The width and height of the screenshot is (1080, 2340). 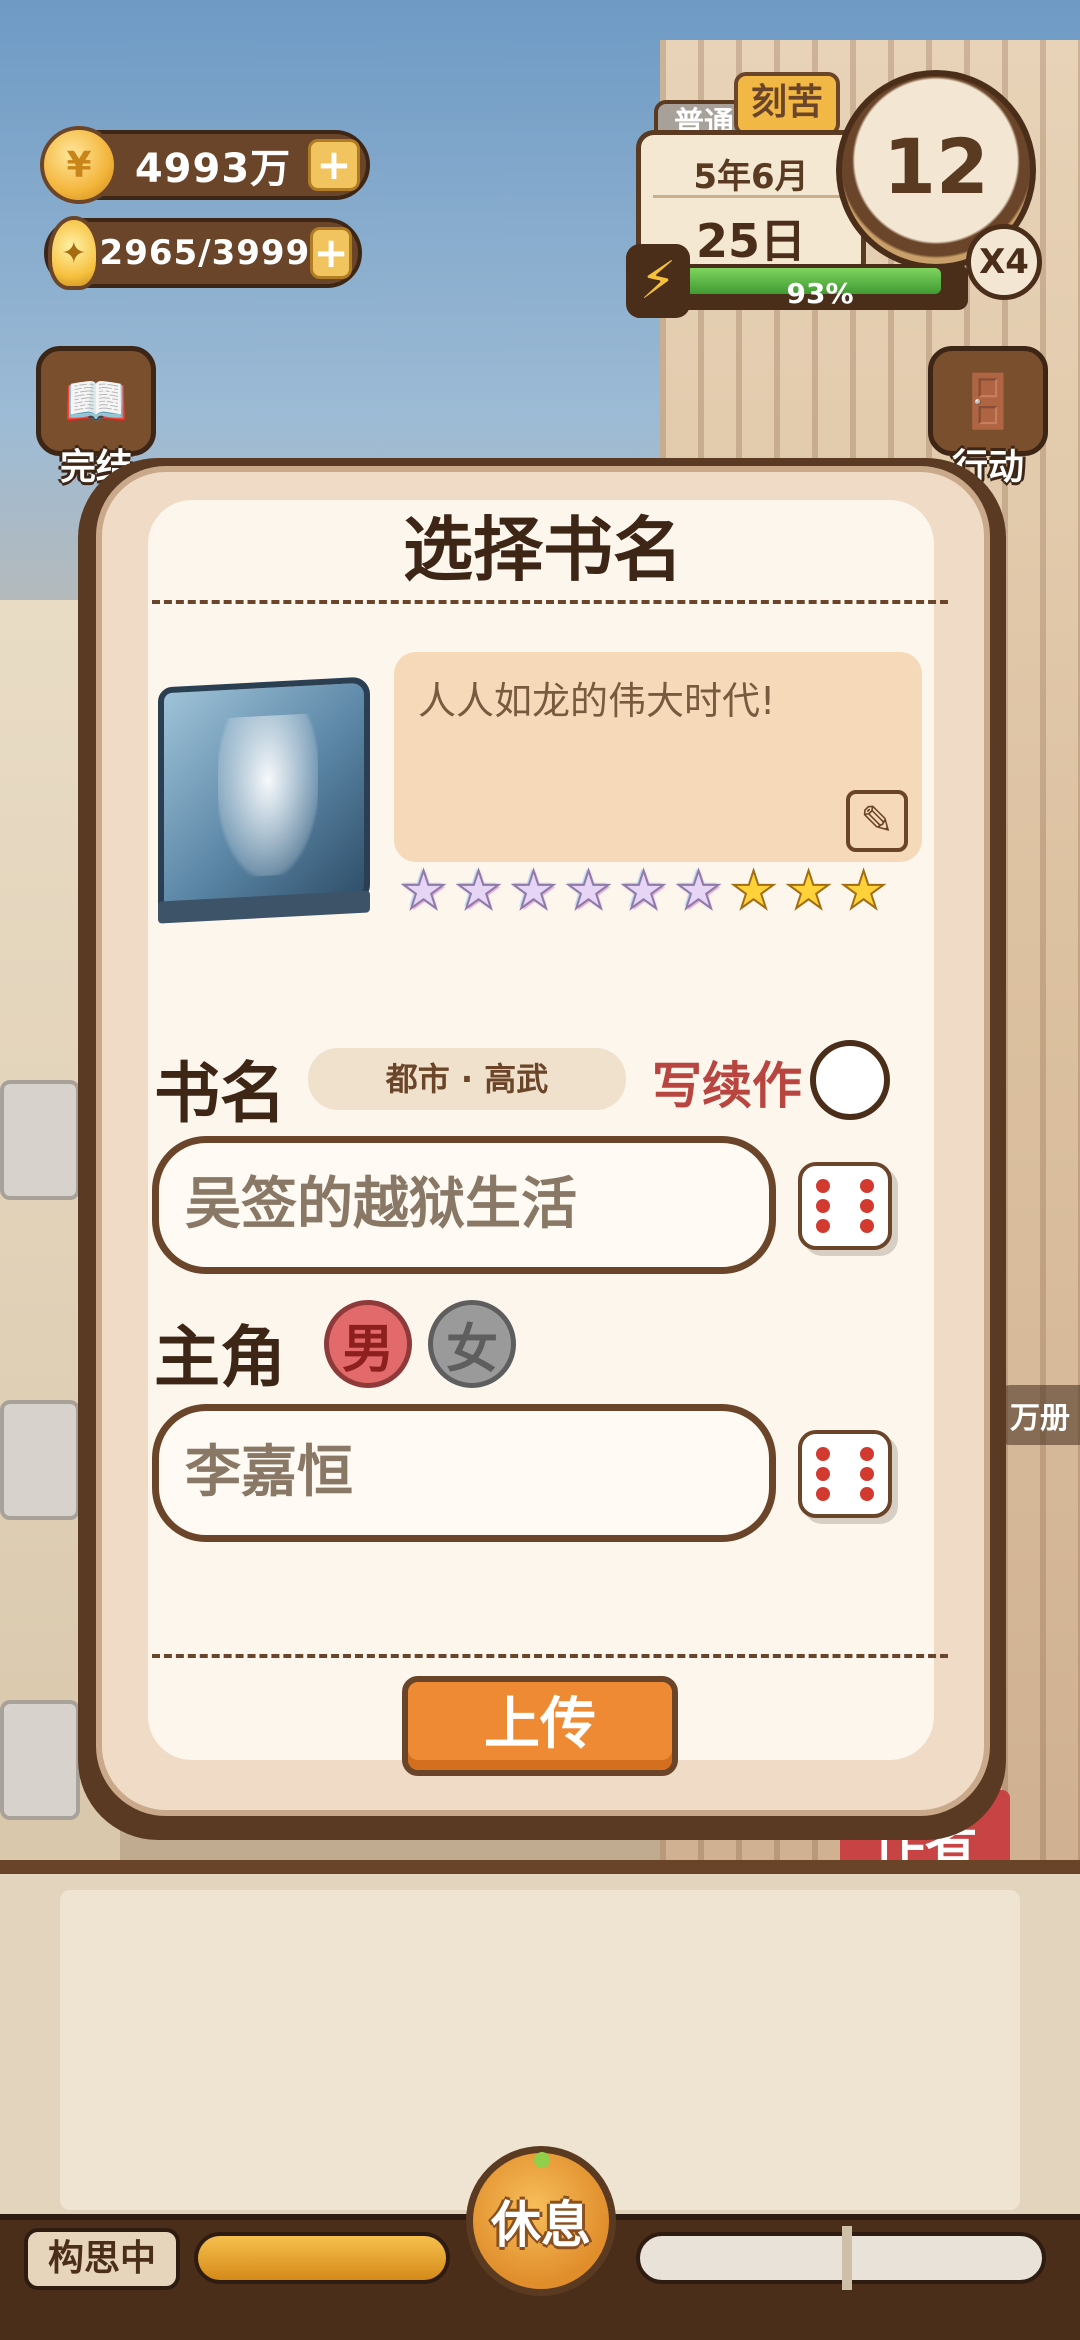 I want to click on energy-percent: 93%, so click(x=820, y=293).